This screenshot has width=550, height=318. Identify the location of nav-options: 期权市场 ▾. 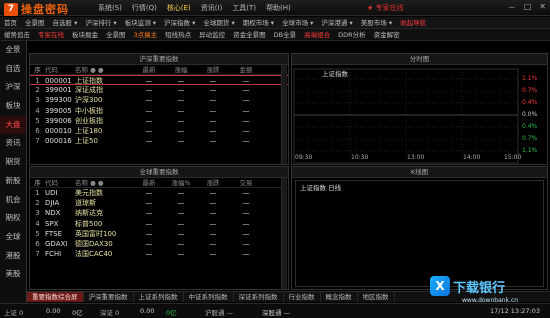
(258, 22).